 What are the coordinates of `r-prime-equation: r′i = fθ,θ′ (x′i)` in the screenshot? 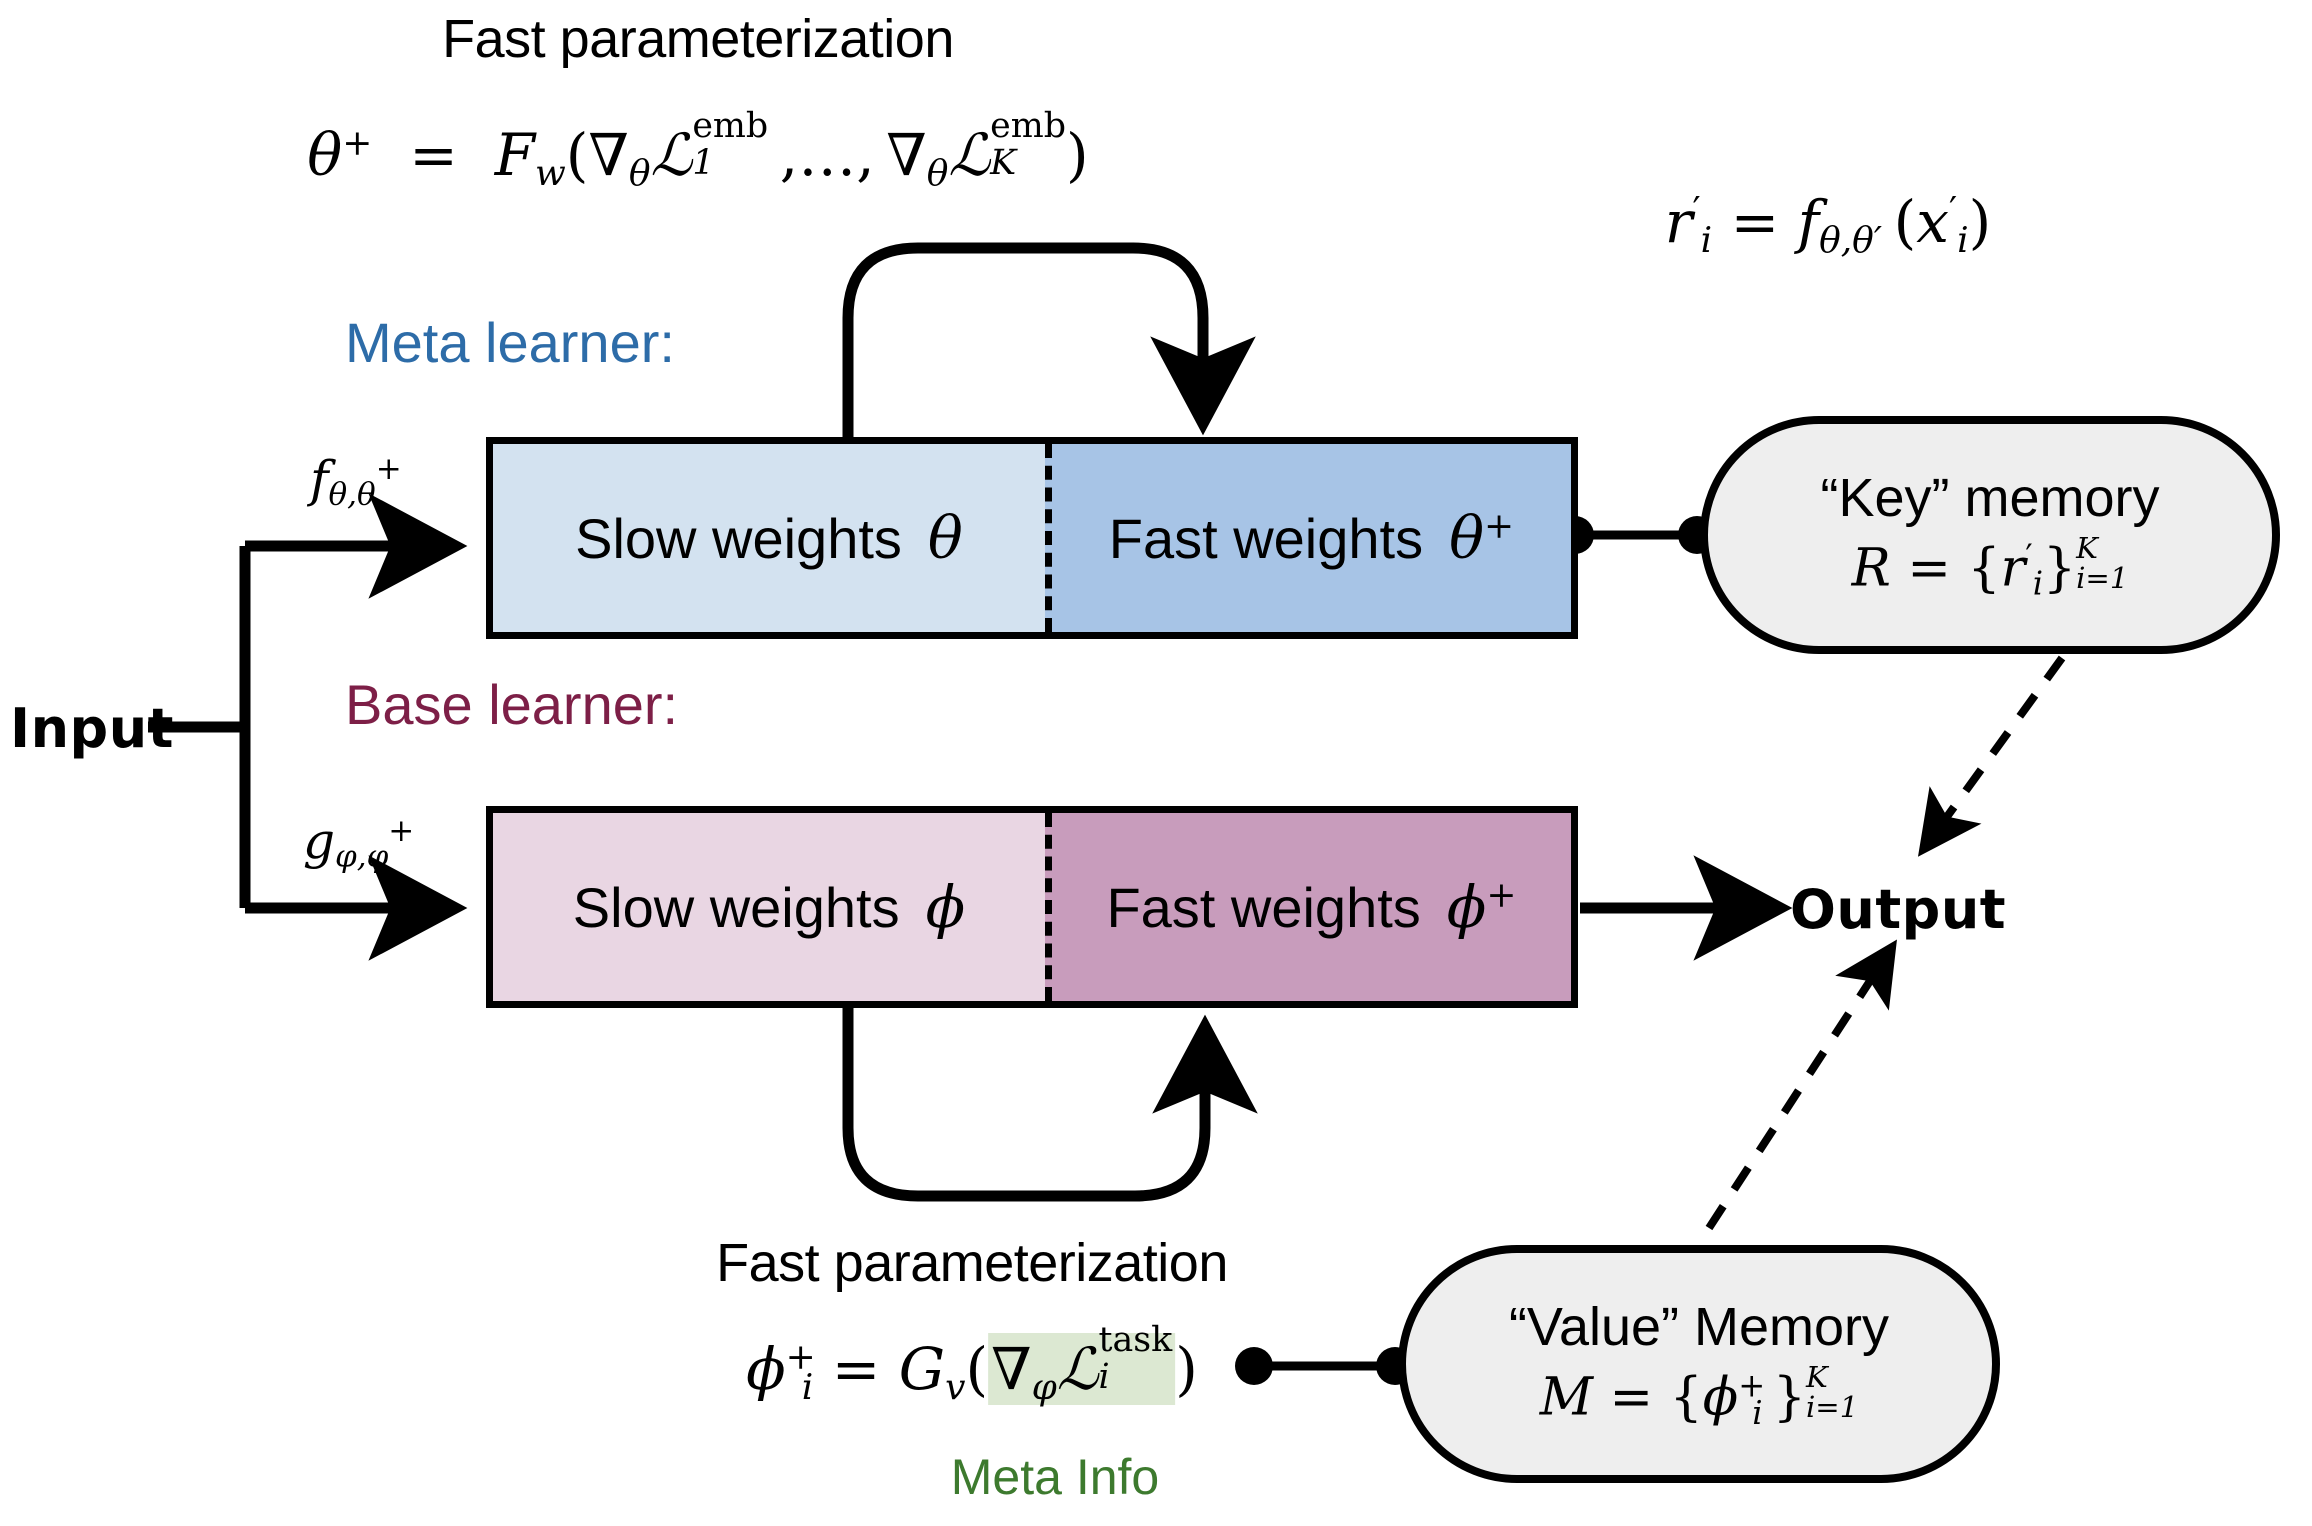 It's located at (1828, 225).